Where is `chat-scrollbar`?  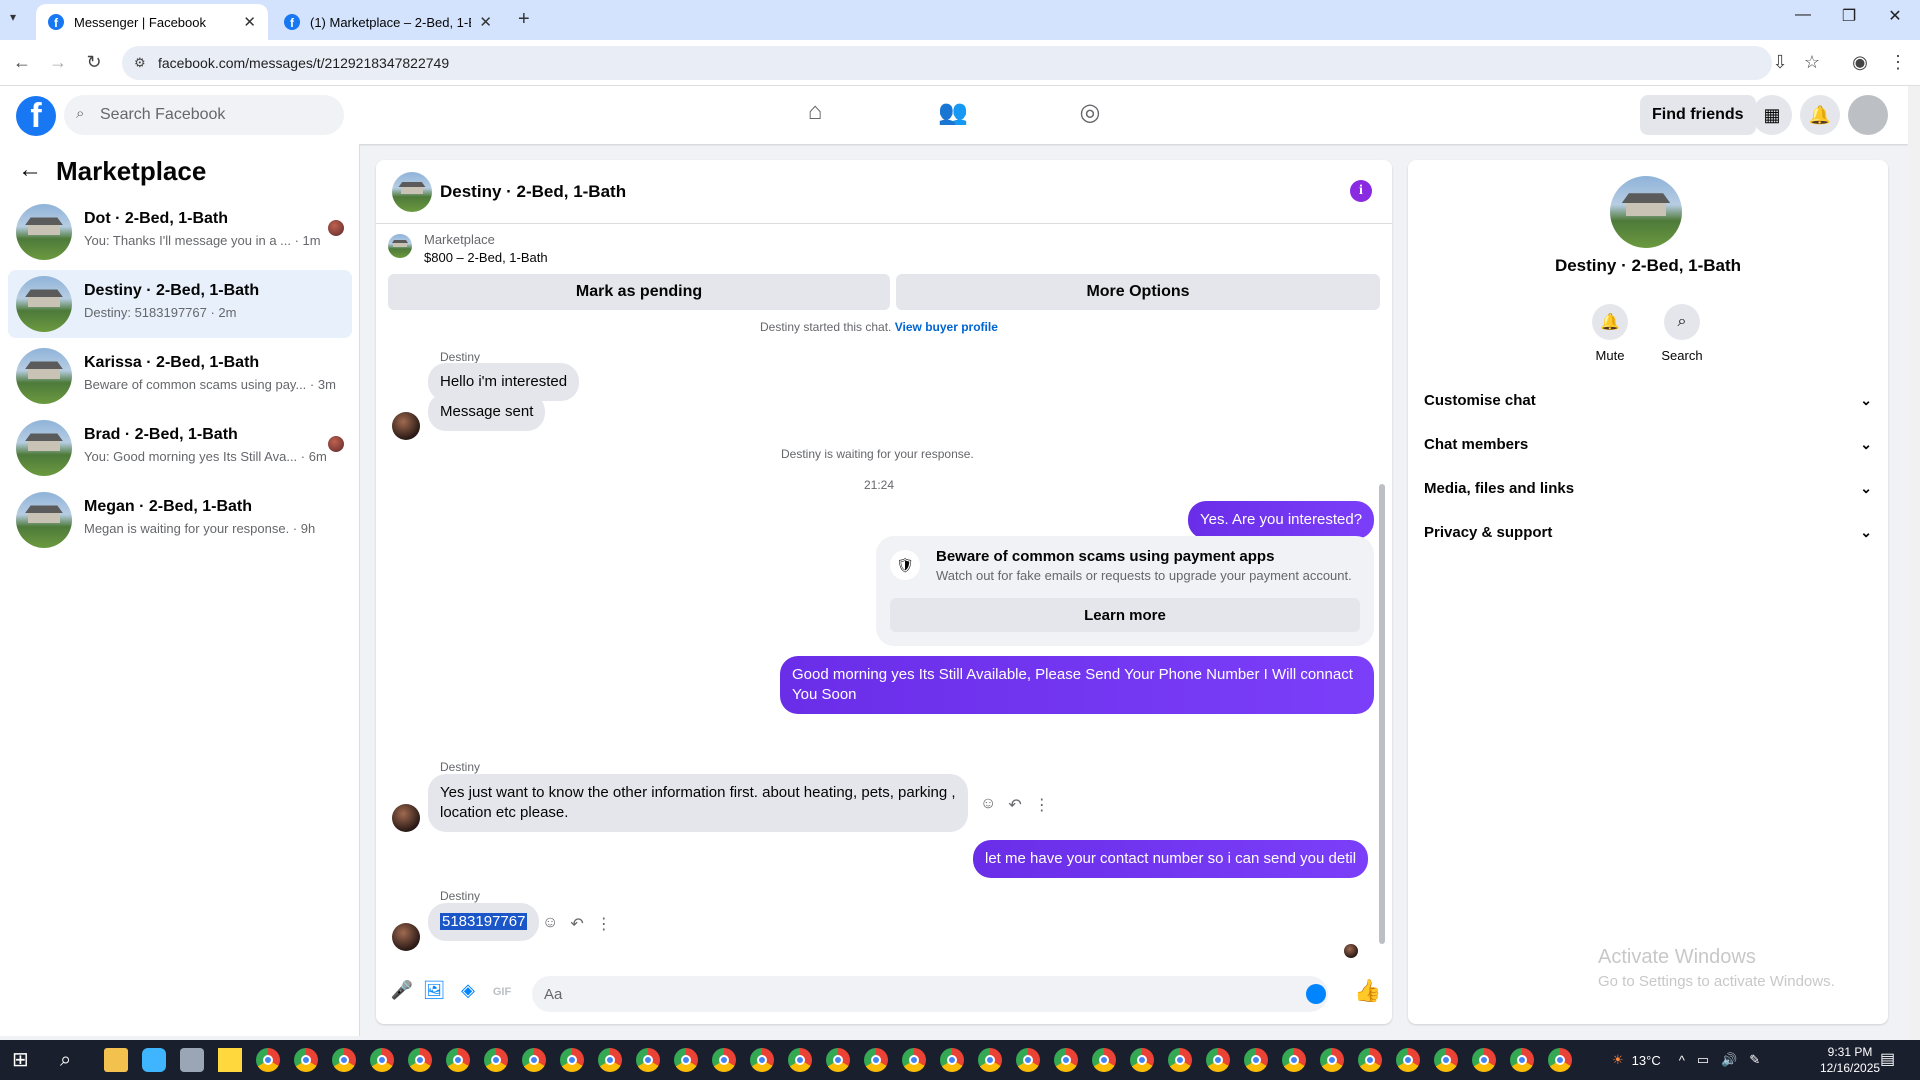
chat-scrollbar is located at coordinates (1382, 638).